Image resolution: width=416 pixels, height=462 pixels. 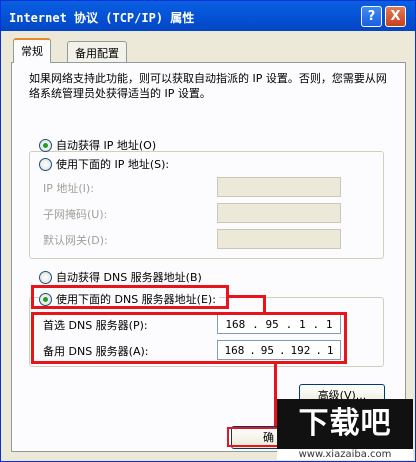 What do you see at coordinates (371, 16) in the screenshot?
I see `help-button: ?` at bounding box center [371, 16].